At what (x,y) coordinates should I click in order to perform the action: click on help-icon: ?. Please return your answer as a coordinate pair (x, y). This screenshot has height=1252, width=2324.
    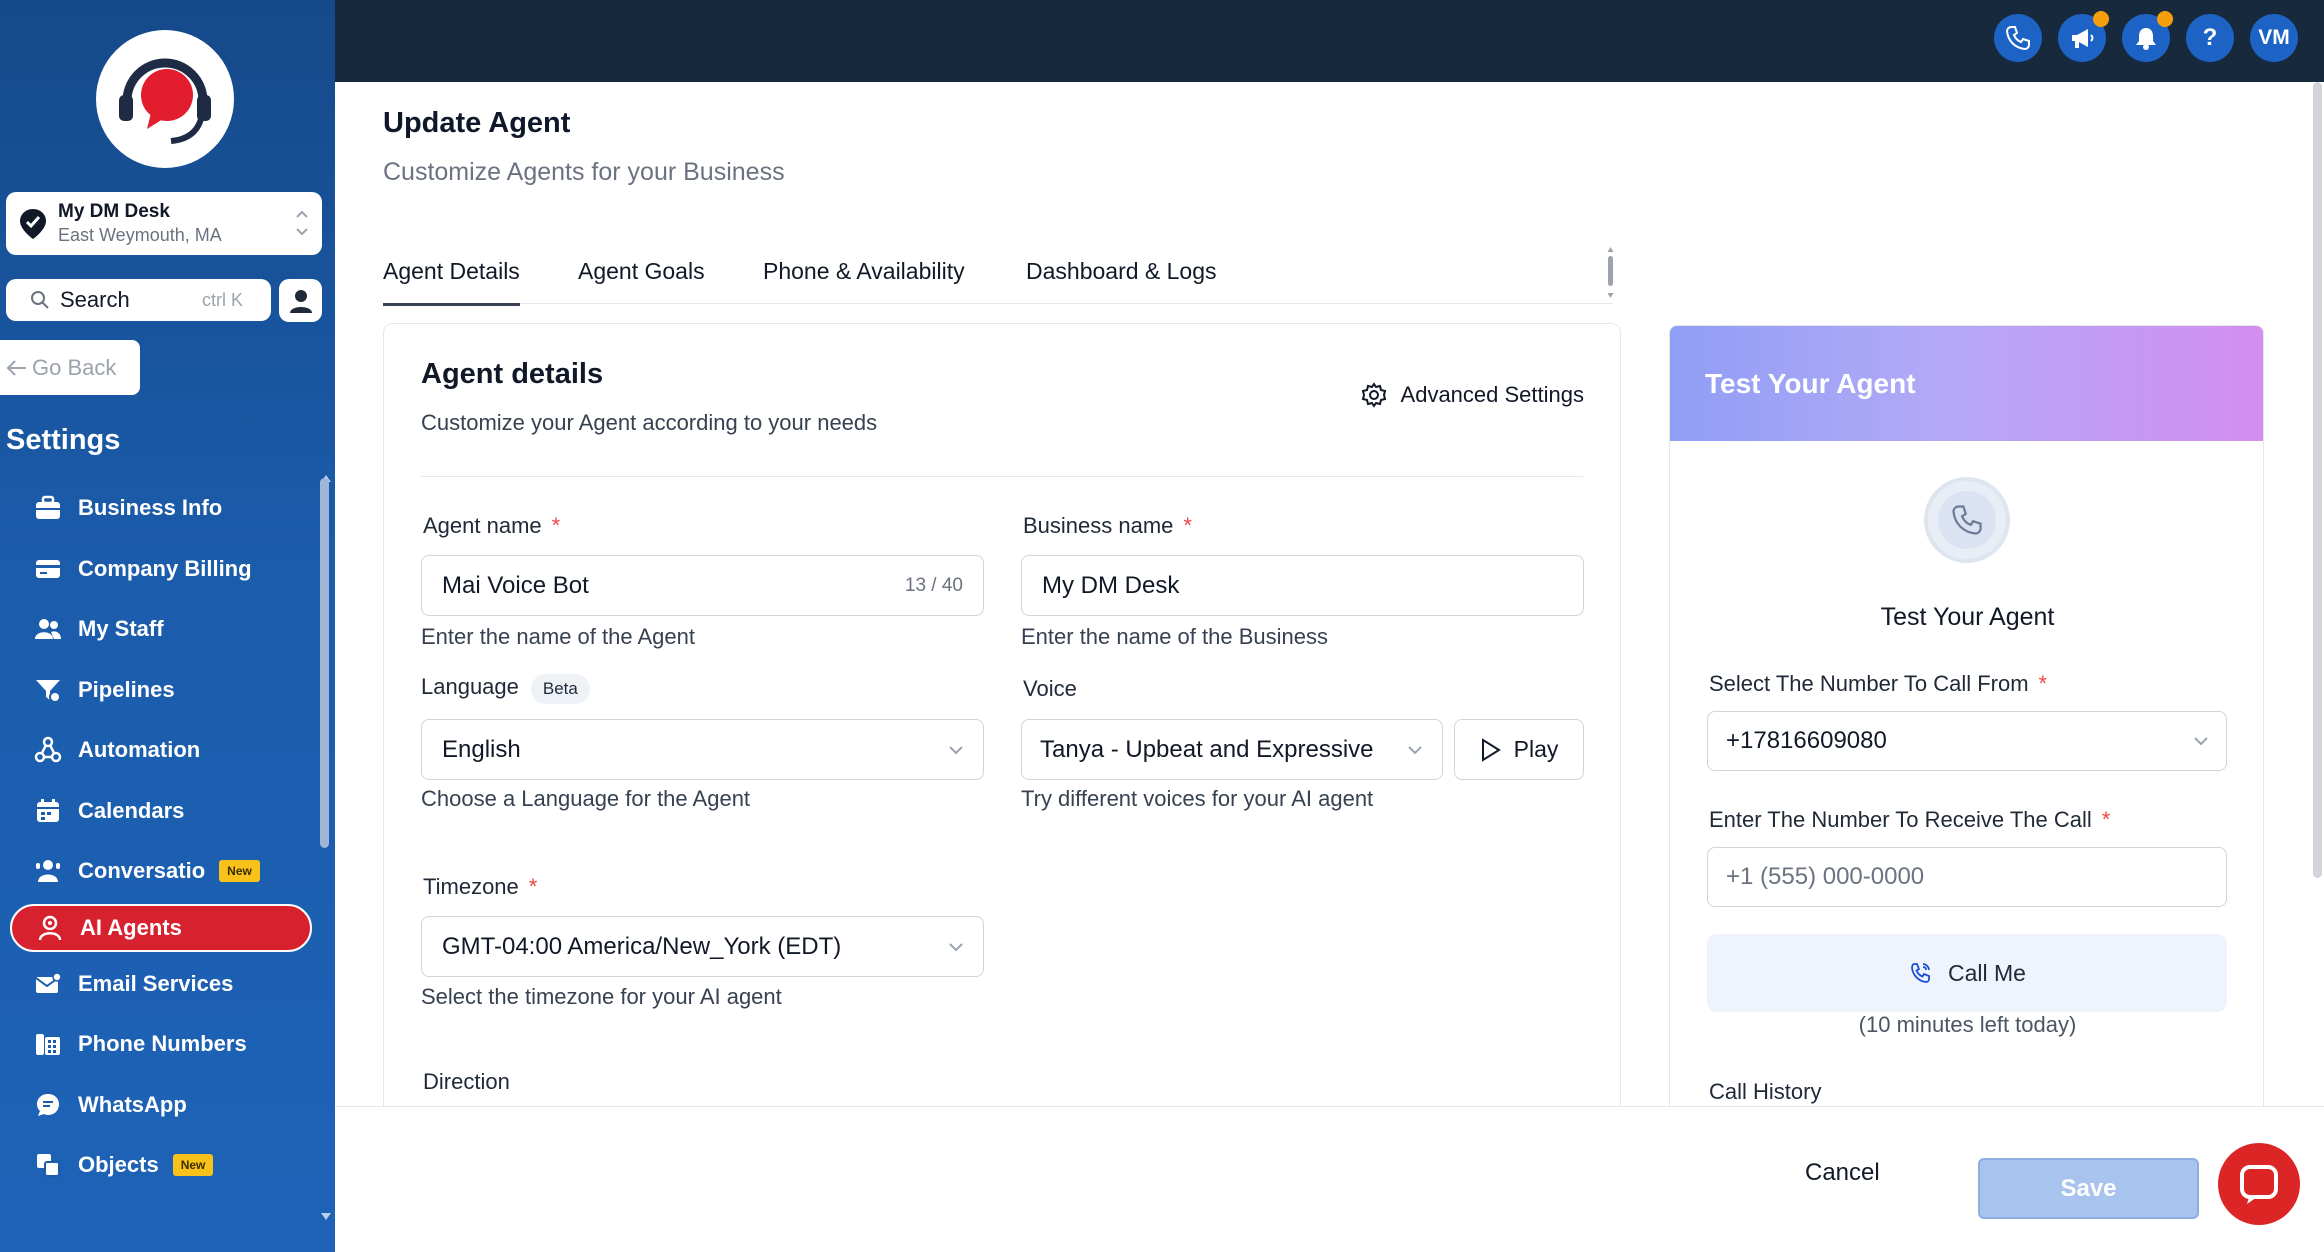
    Looking at the image, I should click on (2210, 37).